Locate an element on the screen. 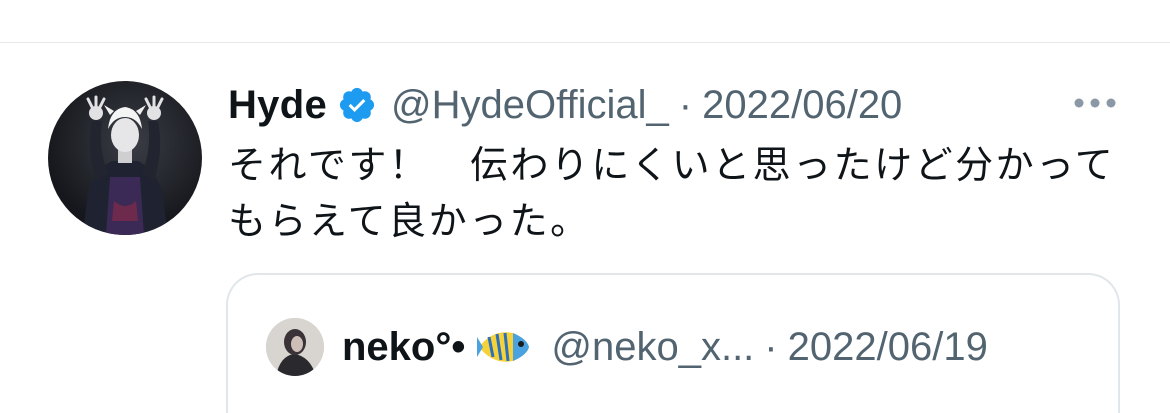  quoted-tweet-header: neko°• @neko_x... · 2022/06/19 is located at coordinates (627, 347).